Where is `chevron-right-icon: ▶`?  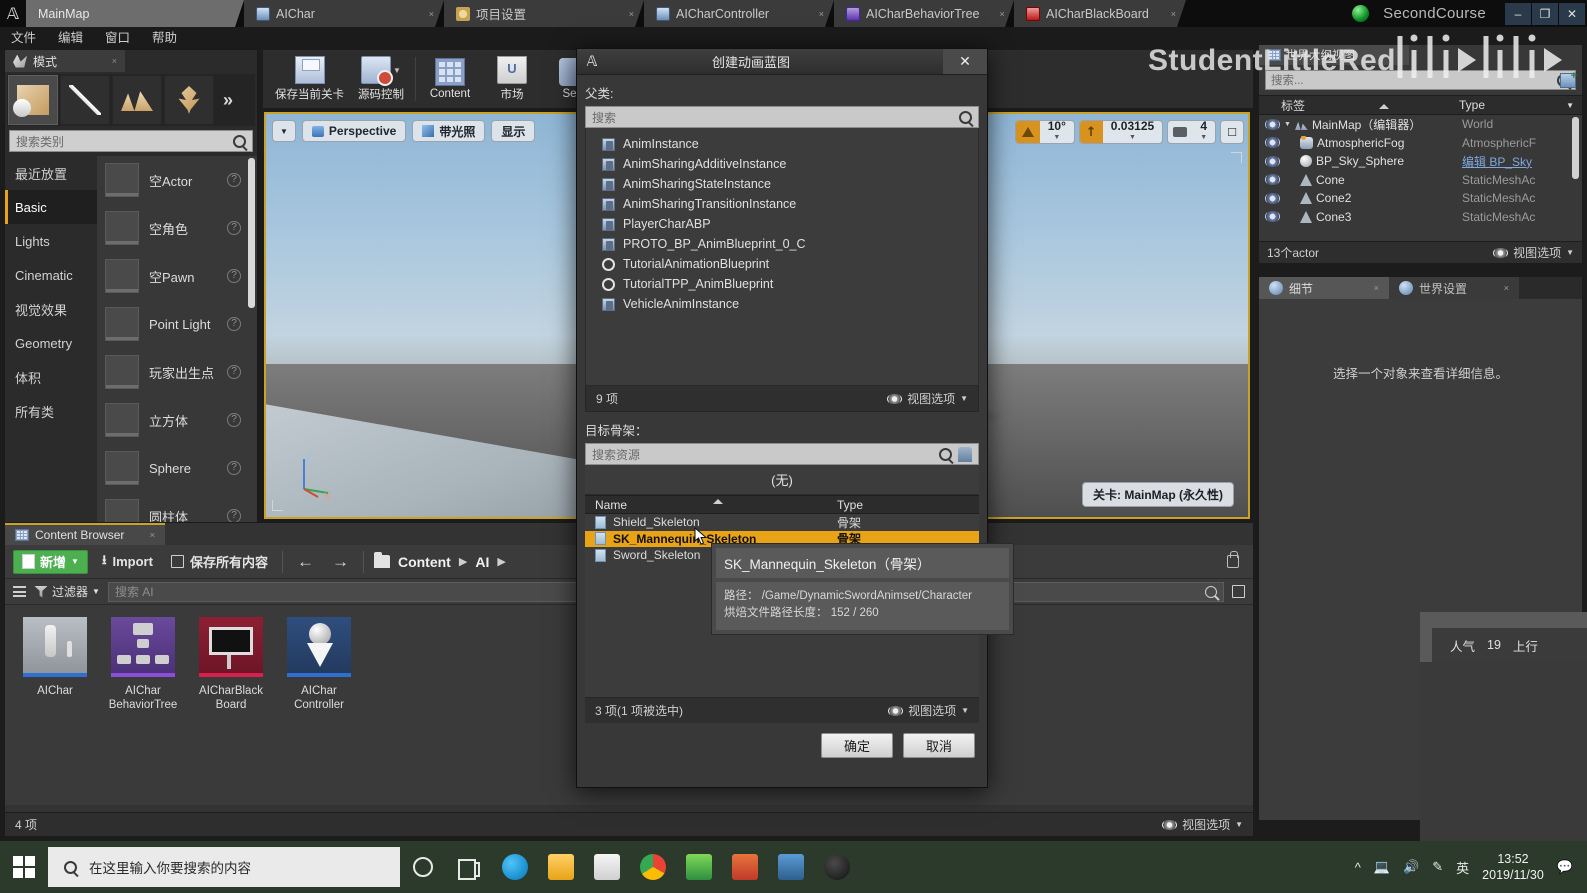
chevron-right-icon: ▶ is located at coordinates (501, 561).